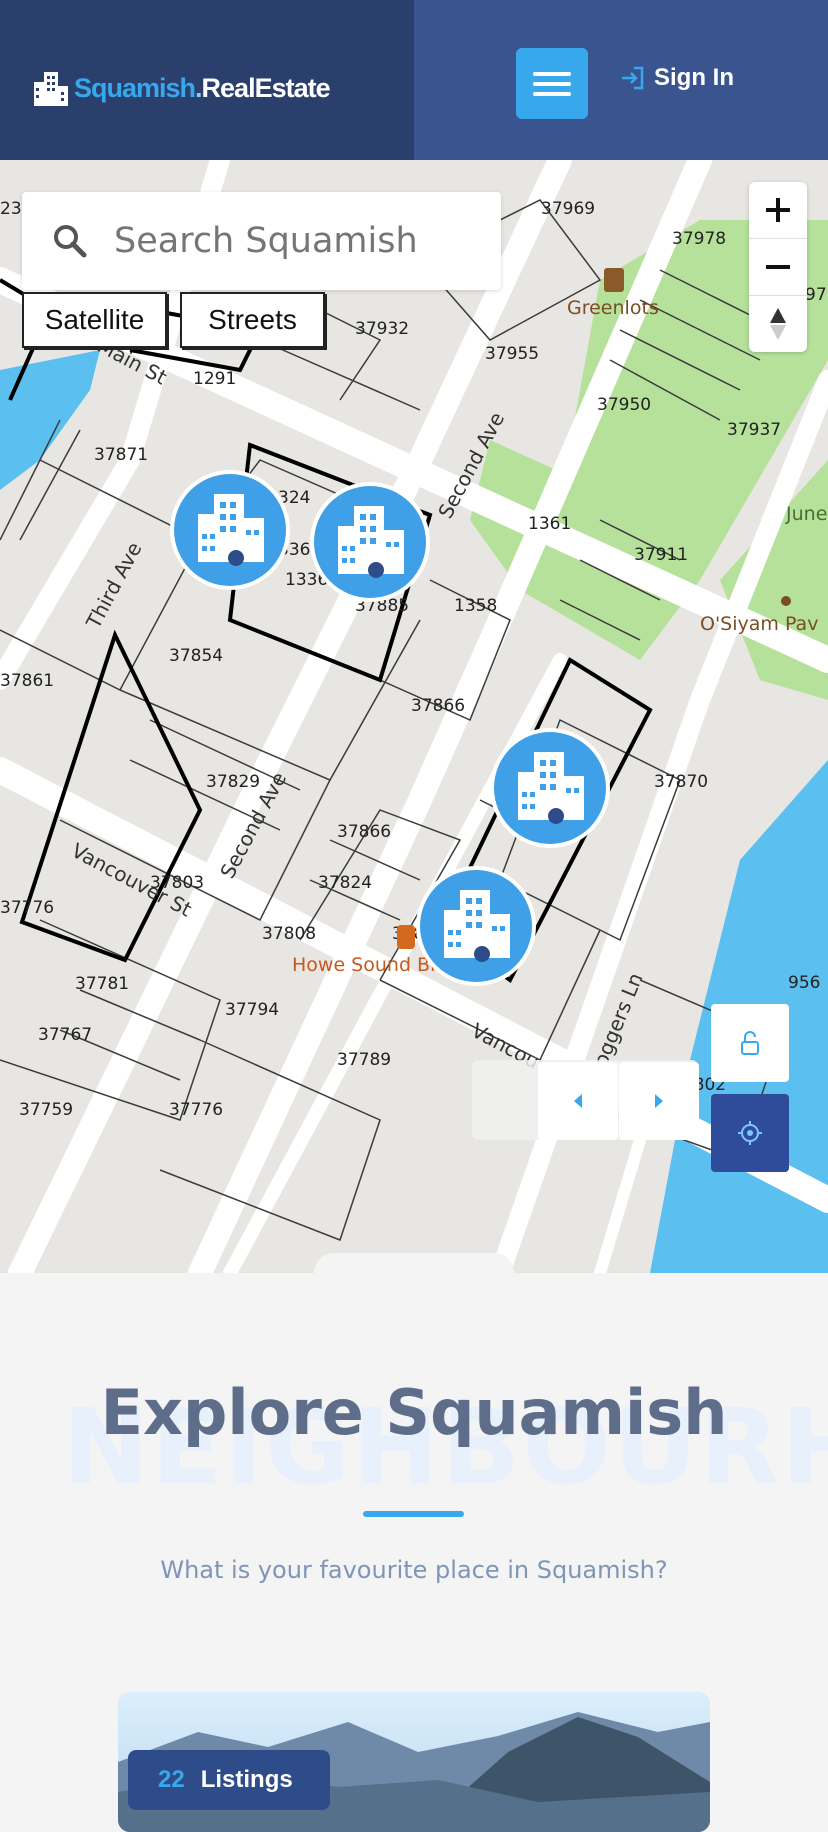 The image size is (828, 1832). What do you see at coordinates (252, 320) in the screenshot?
I see `streets-layer-button: Streets` at bounding box center [252, 320].